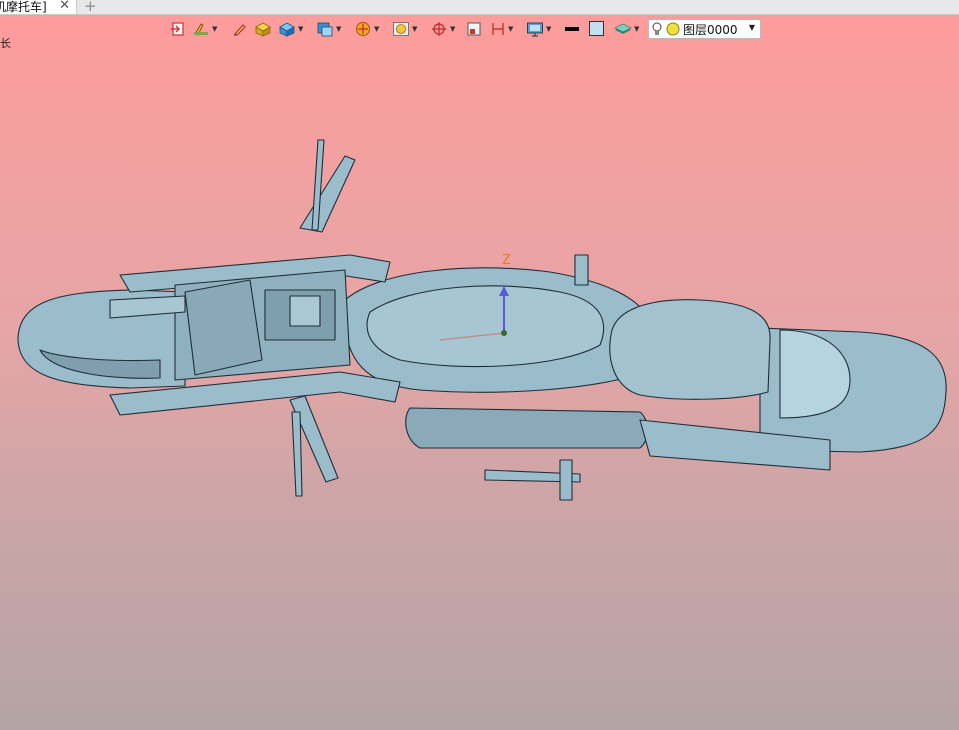  Describe the element at coordinates (327, 194) in the screenshot. I see `handlebar-top` at that location.